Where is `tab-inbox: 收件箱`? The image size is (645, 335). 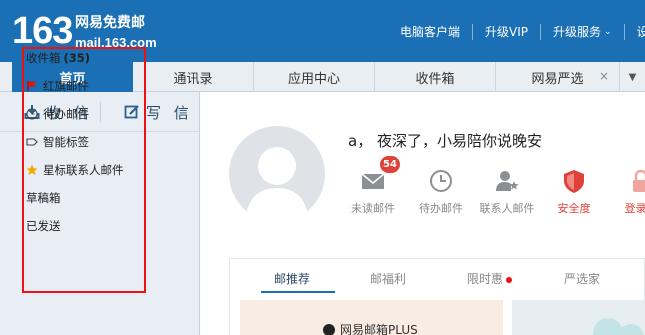 tab-inbox: 收件箱 is located at coordinates (435, 77).